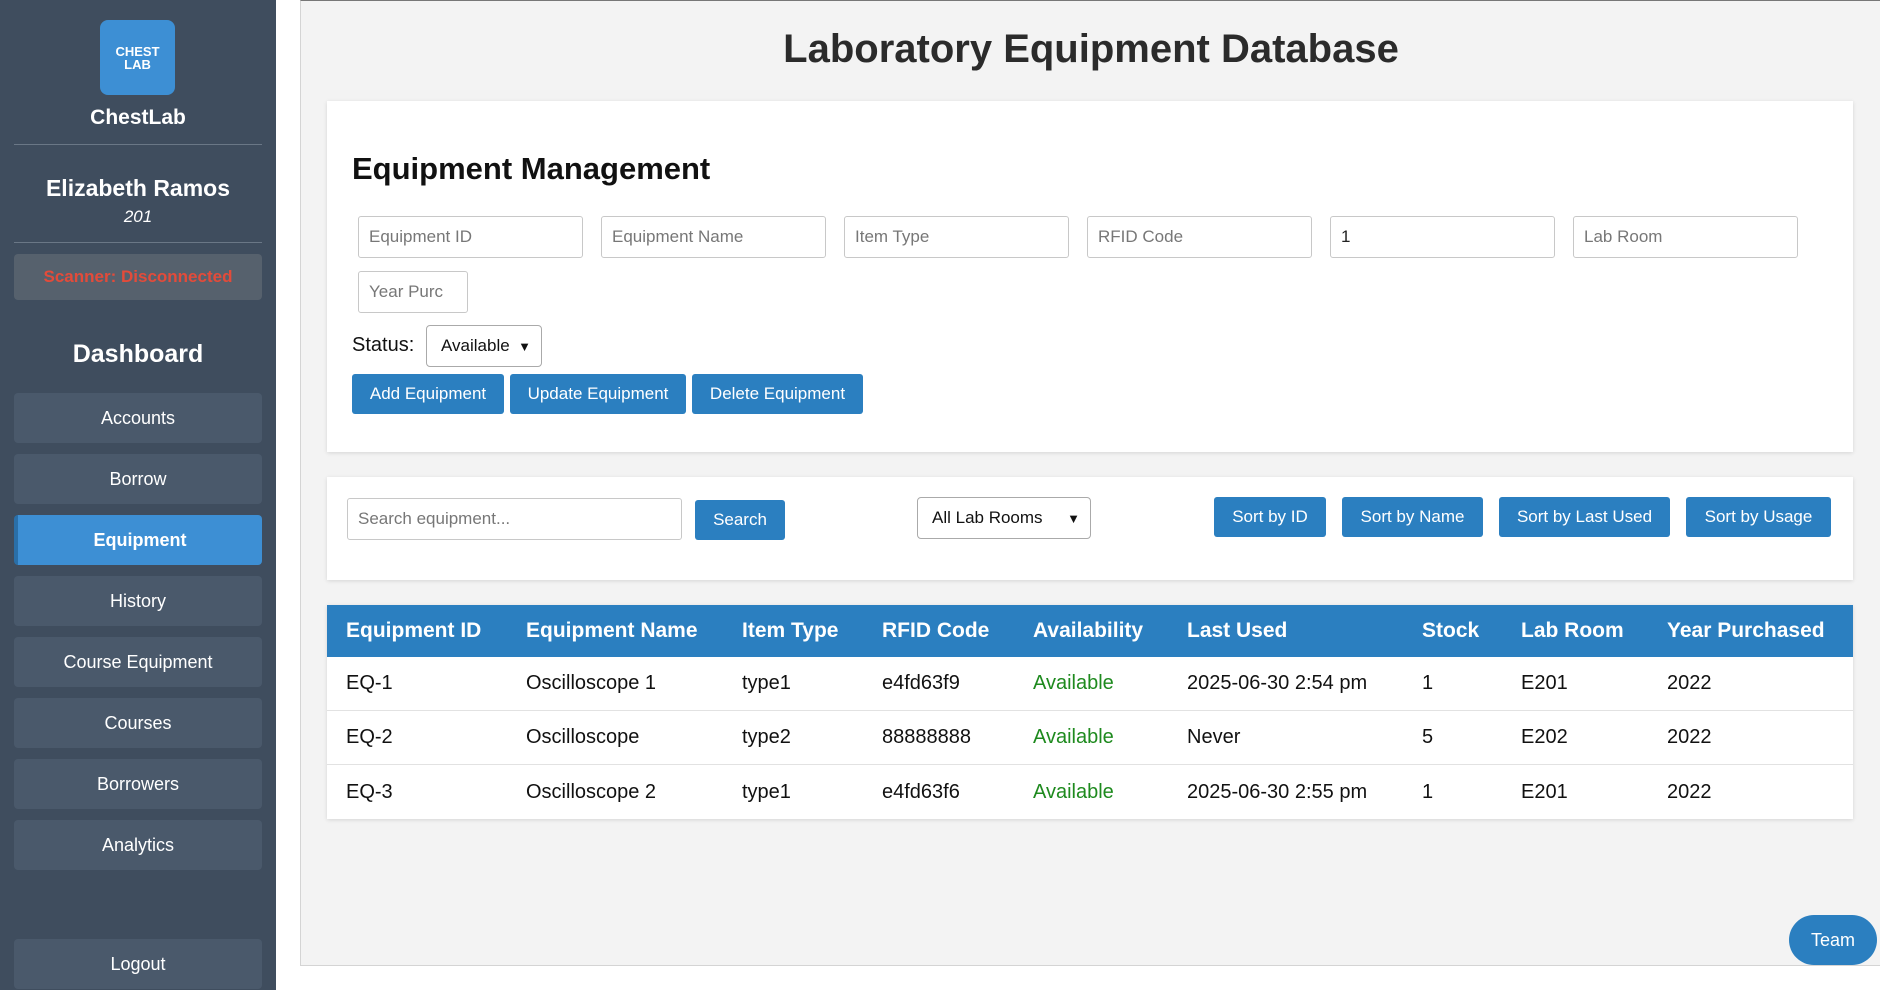 The image size is (1892, 990). Describe the element at coordinates (1428, 737) in the screenshot. I see `cell-stock: 5` at that location.